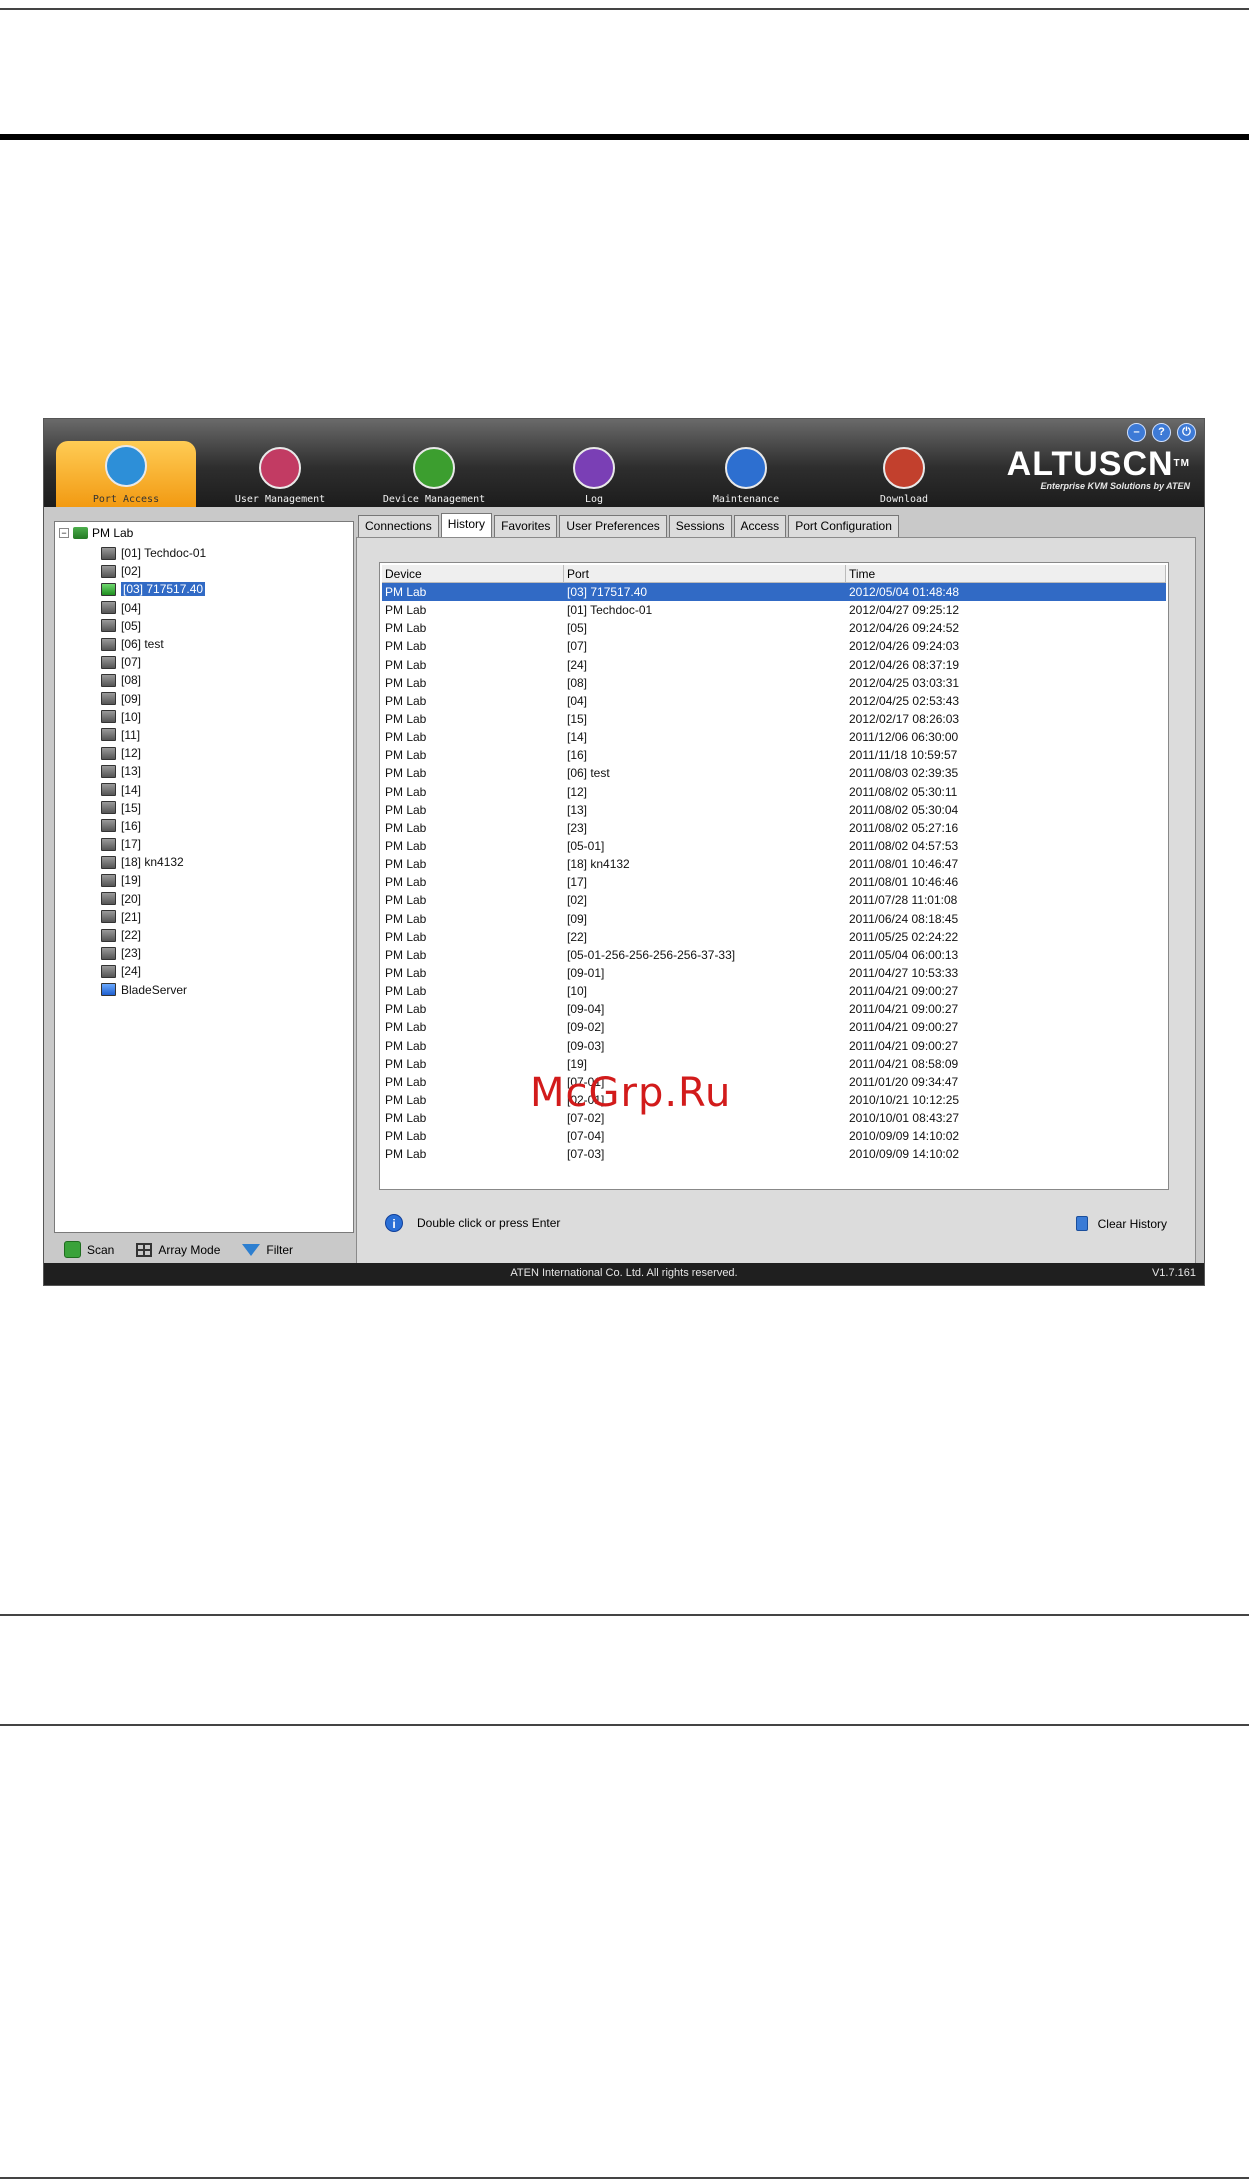 The height and width of the screenshot is (2181, 1249). Describe the element at coordinates (774, 628) in the screenshot. I see `table-row: PM Lab [05] 2012/04/26 09:24:52` at that location.